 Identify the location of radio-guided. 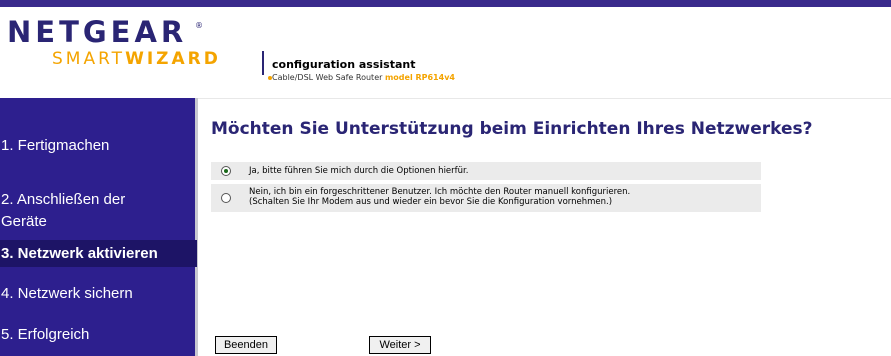
(226, 171).